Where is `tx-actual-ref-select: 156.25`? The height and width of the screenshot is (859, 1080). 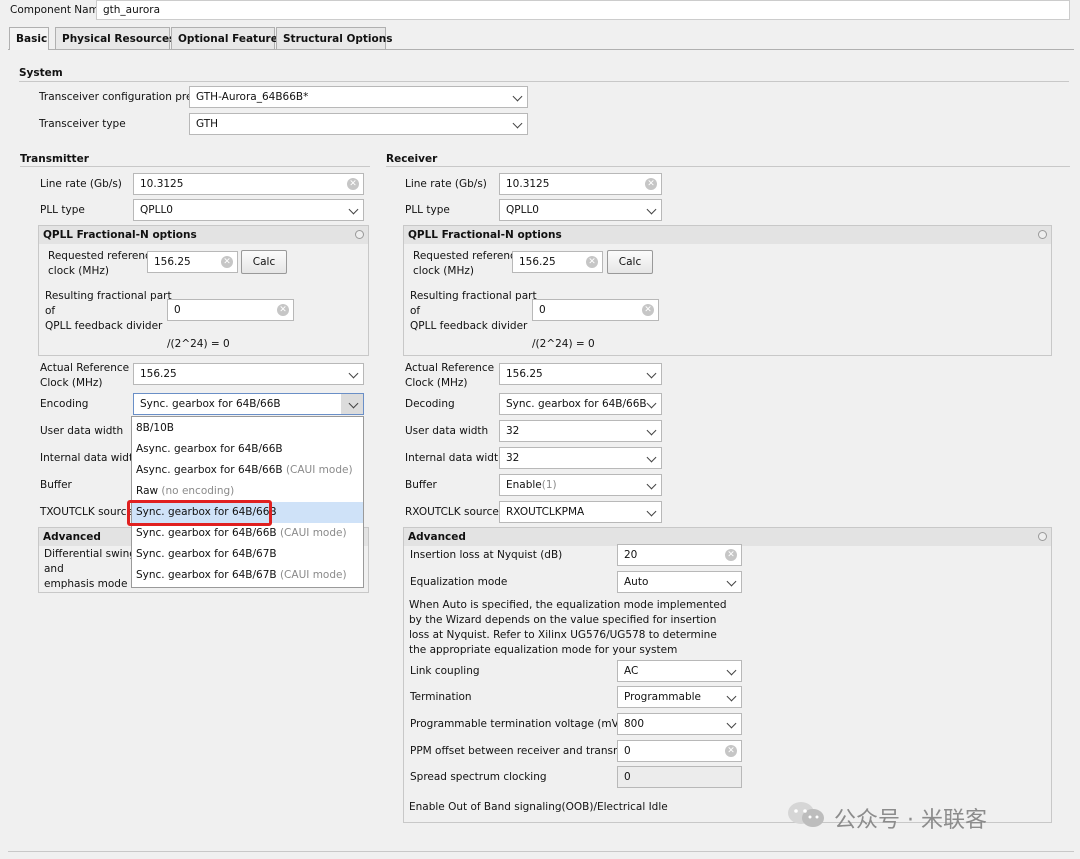
tx-actual-ref-select: 156.25 is located at coordinates (248, 374).